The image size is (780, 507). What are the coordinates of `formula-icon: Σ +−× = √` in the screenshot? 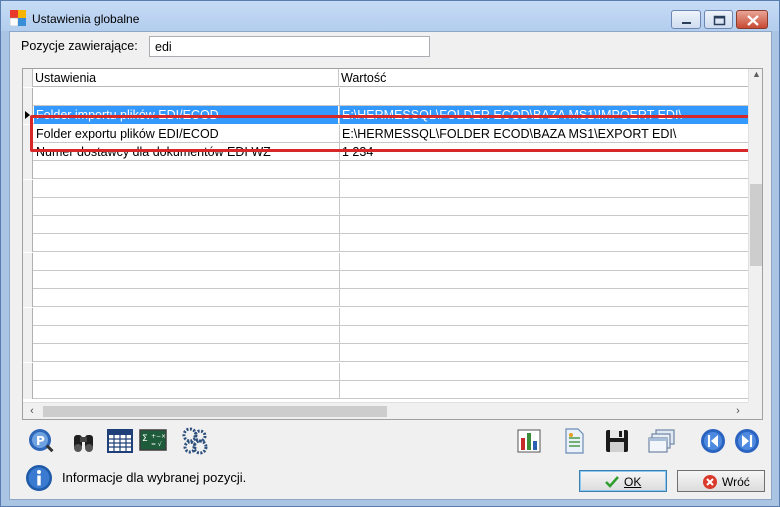 It's located at (153, 441).